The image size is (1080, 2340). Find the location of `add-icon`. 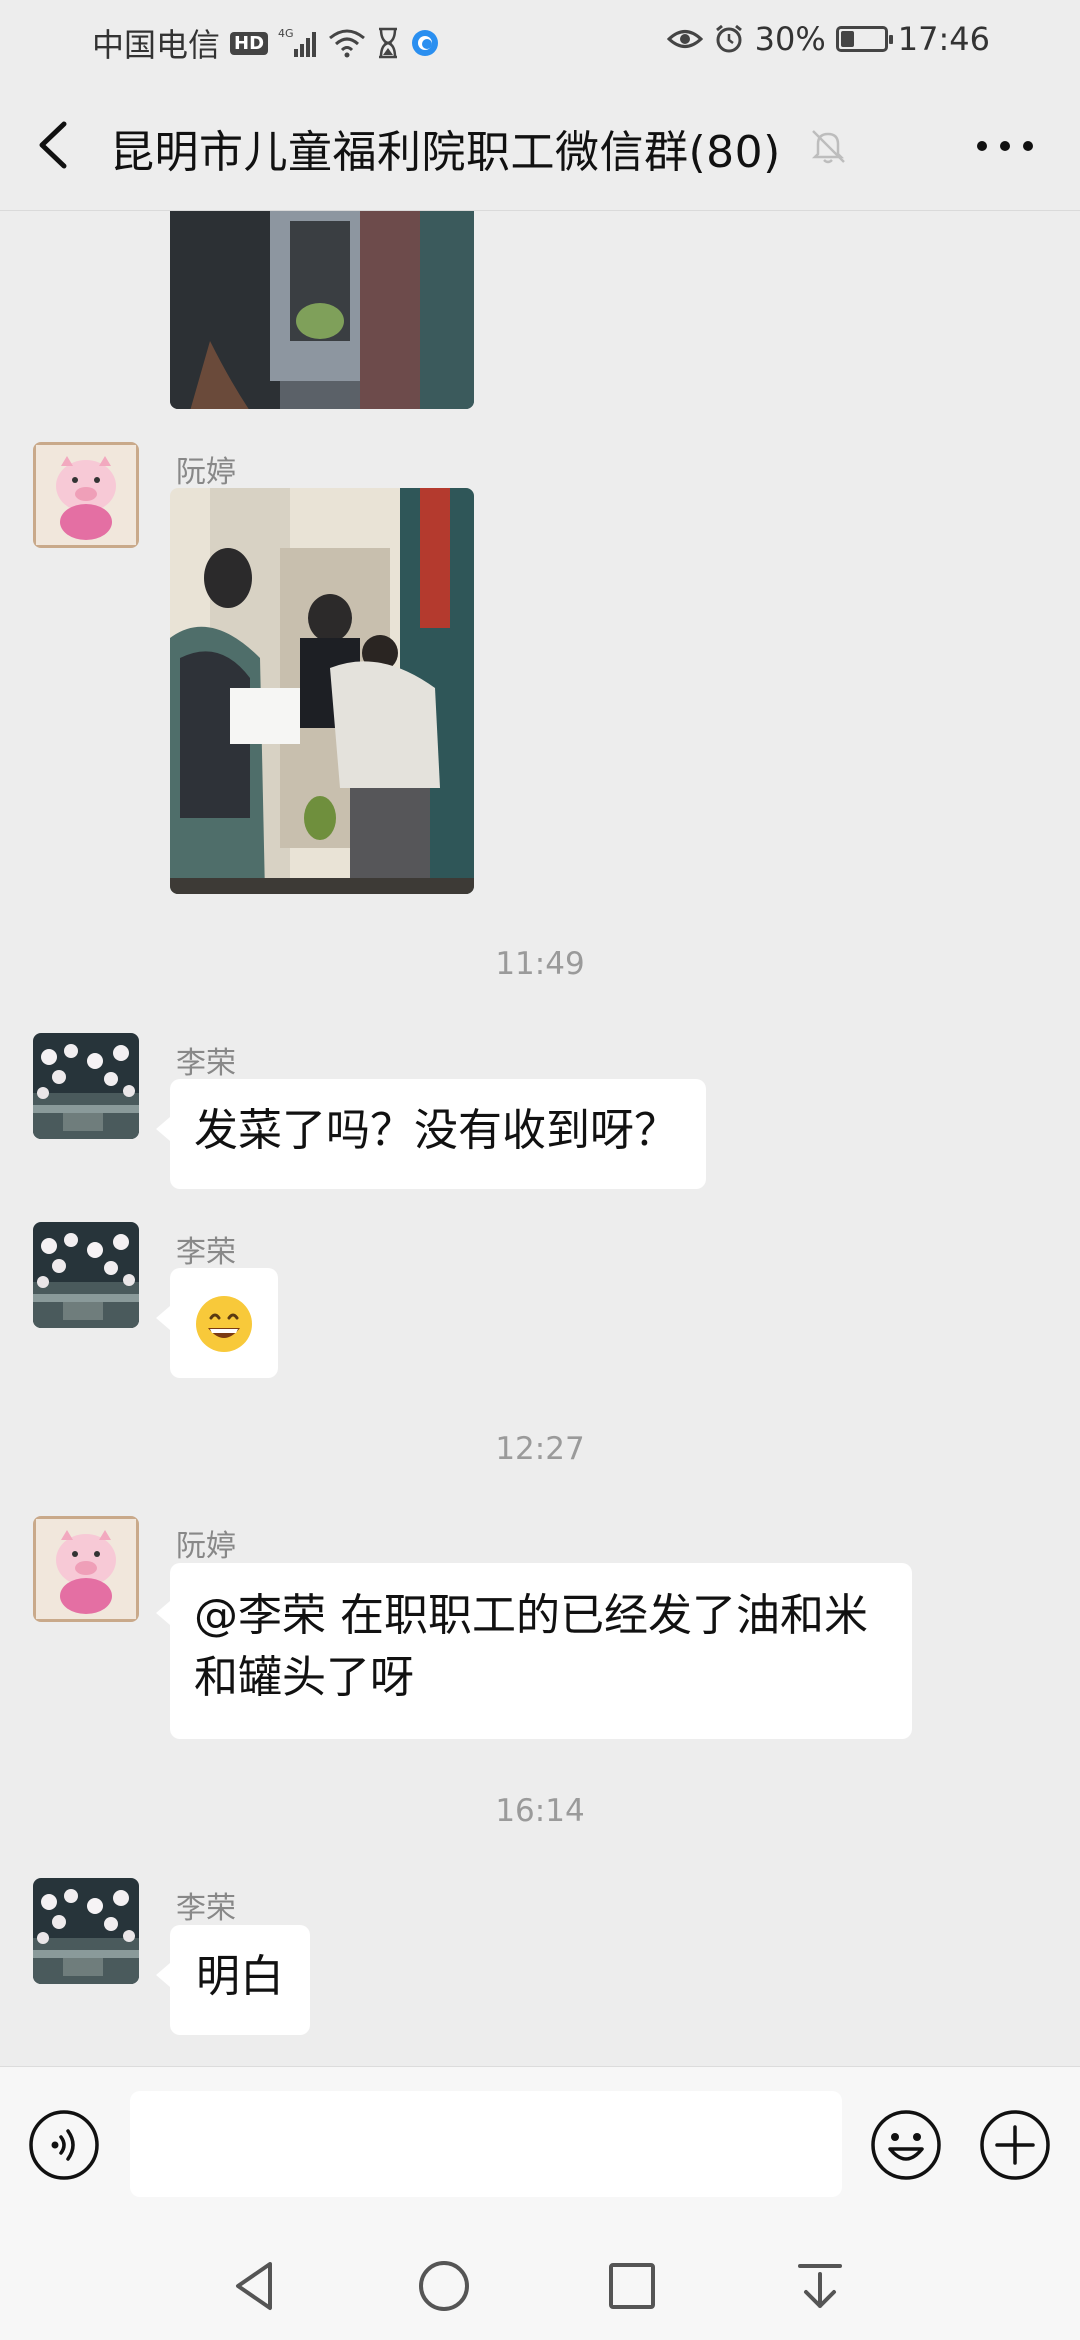

add-icon is located at coordinates (1015, 2145).